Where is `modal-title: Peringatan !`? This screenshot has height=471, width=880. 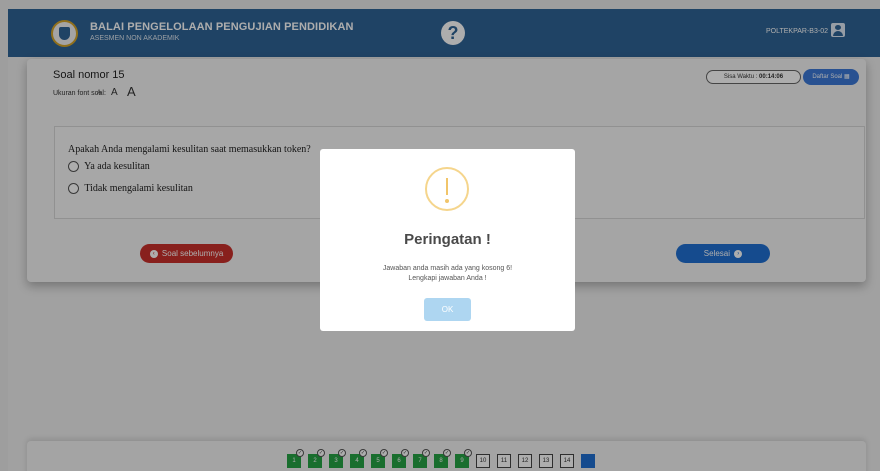
modal-title: Peringatan ! is located at coordinates (447, 239).